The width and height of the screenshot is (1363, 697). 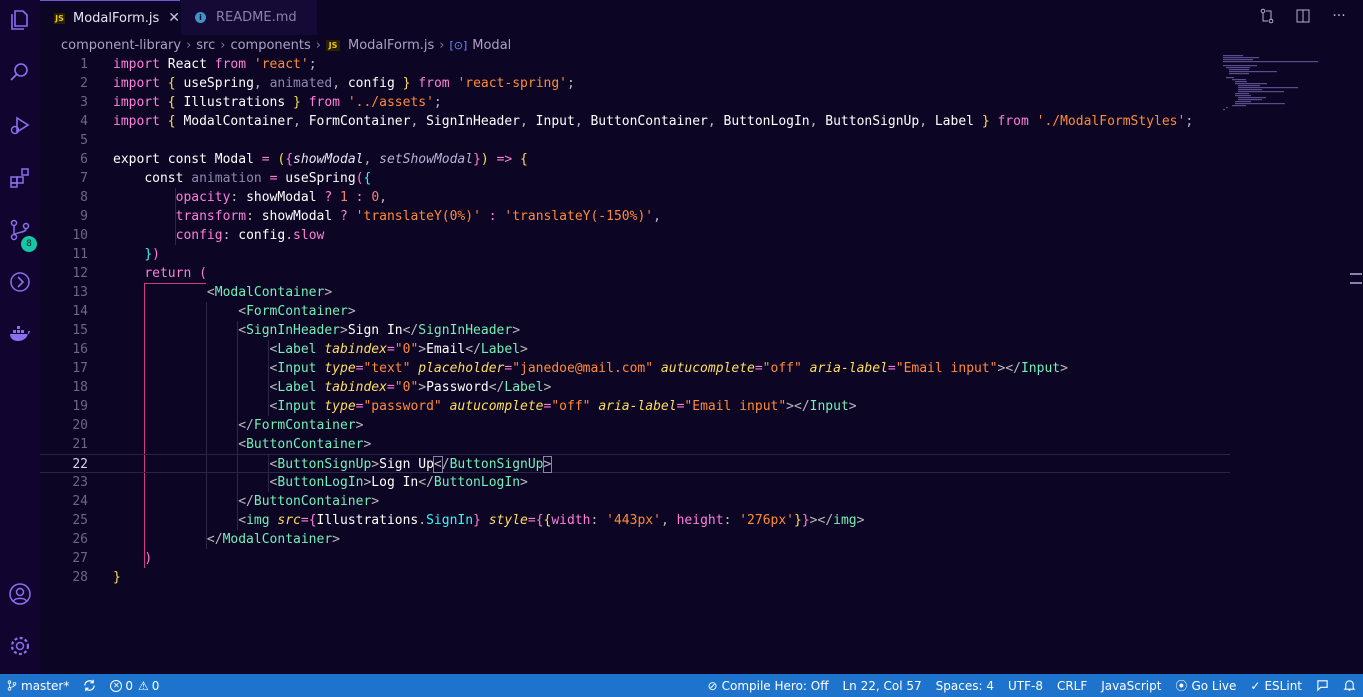 What do you see at coordinates (1303, 16) in the screenshot?
I see `split-editor-icon` at bounding box center [1303, 16].